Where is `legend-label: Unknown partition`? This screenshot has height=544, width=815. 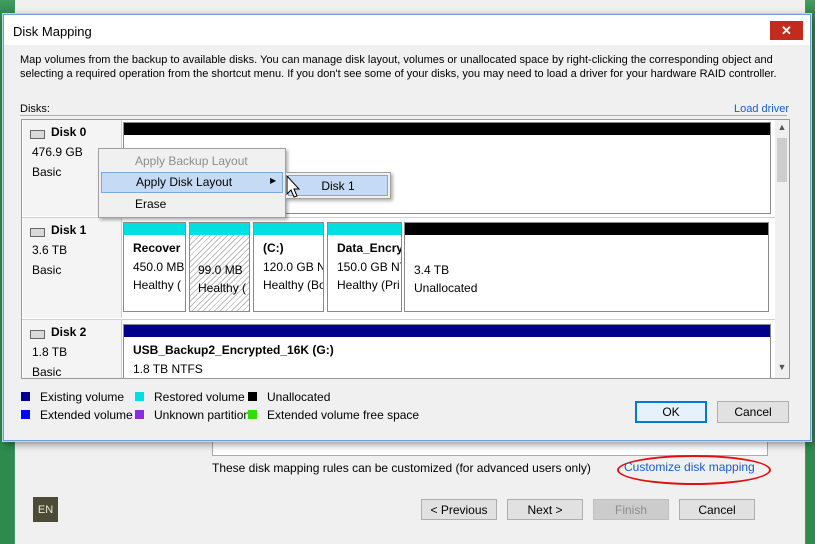
legend-label: Unknown partition is located at coordinates (202, 415).